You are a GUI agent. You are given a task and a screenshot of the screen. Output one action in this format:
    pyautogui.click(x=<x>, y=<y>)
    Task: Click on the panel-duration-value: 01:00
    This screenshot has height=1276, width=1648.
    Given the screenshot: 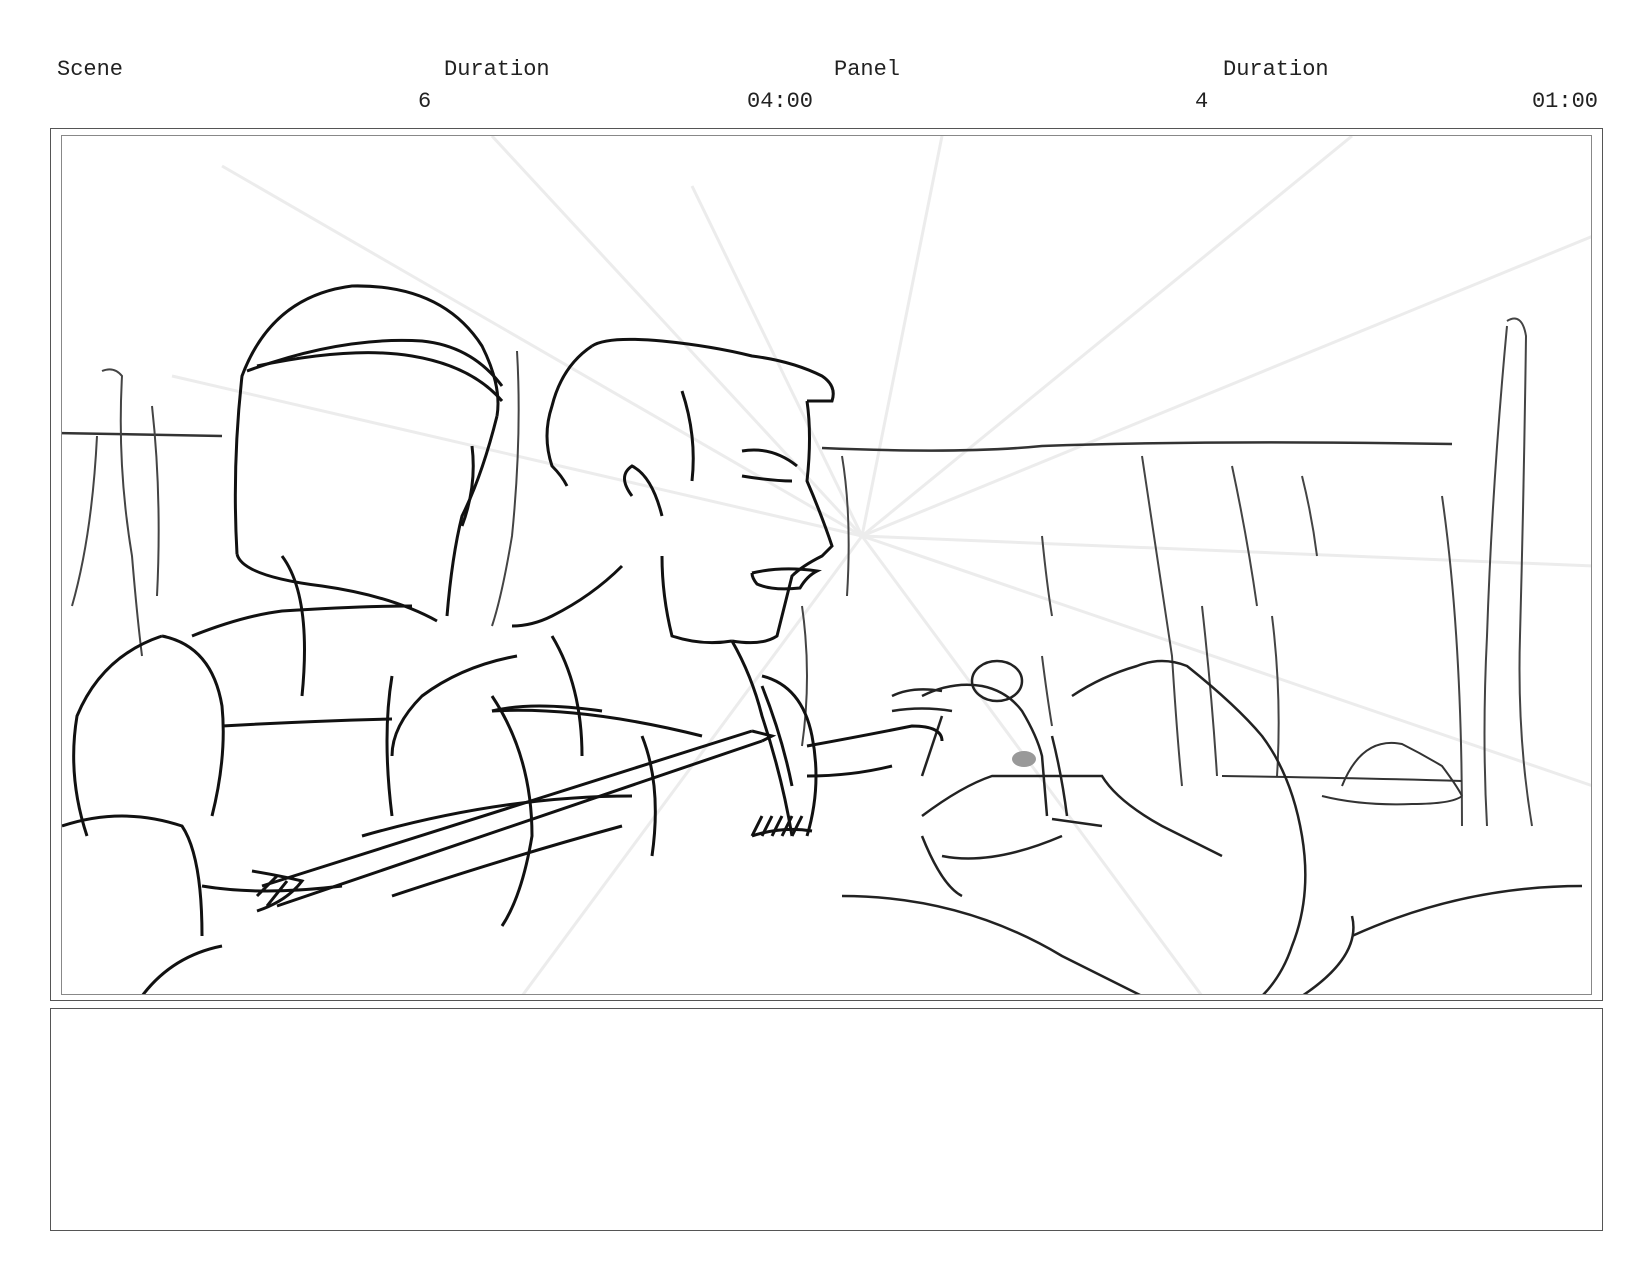 What is the action you would take?
    pyautogui.click(x=1564, y=101)
    